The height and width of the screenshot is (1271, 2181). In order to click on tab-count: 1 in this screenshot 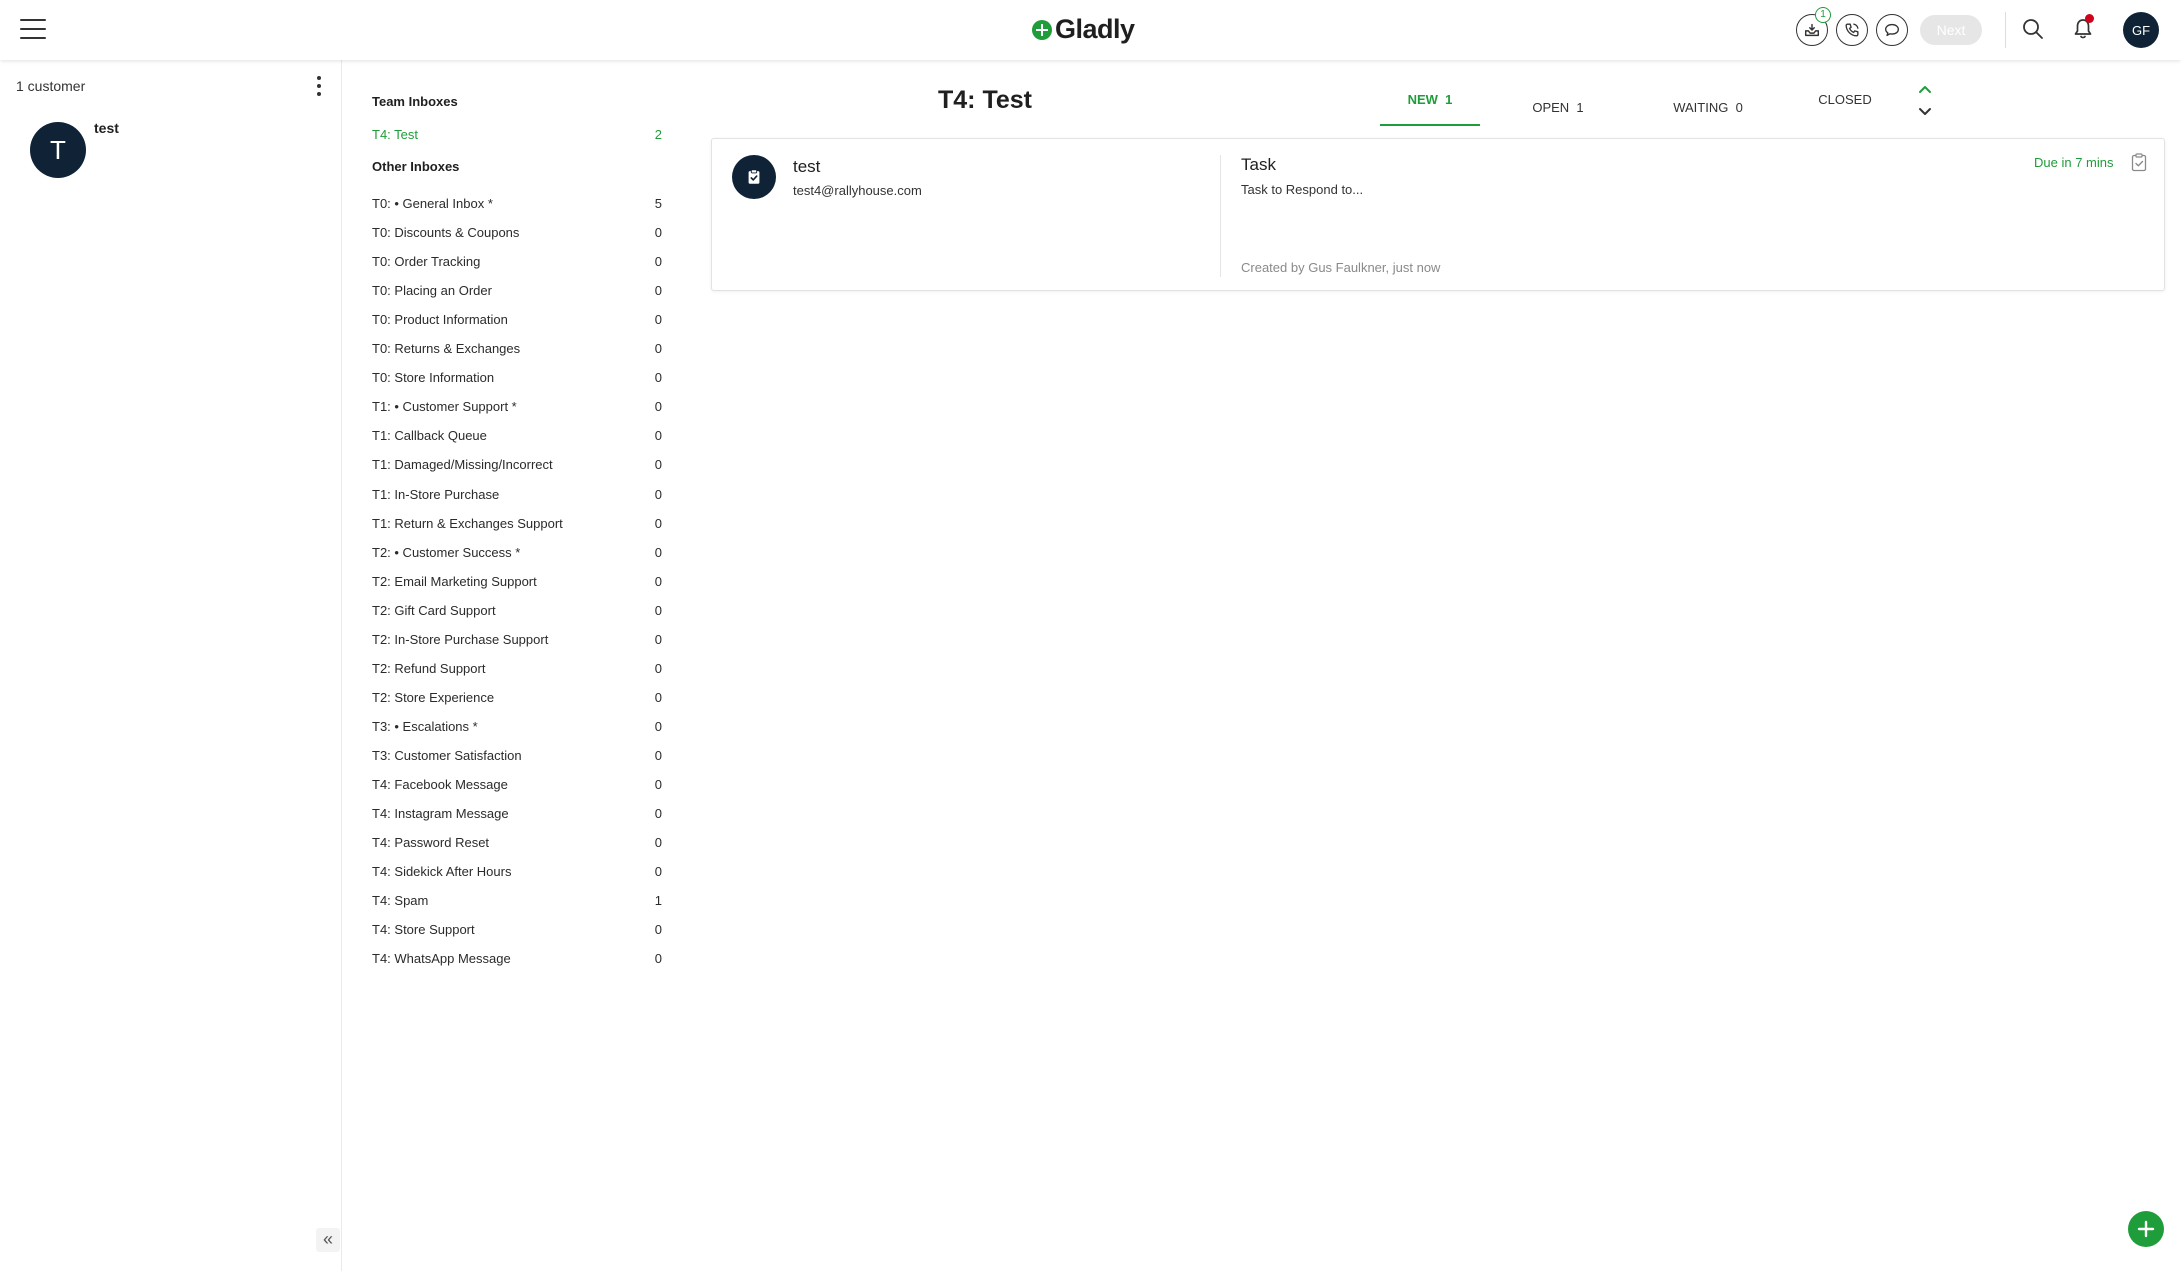, I will do `click(1449, 99)`.